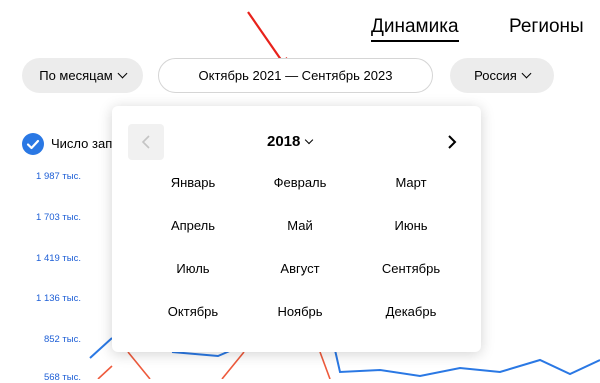 Image resolution: width=600 pixels, height=383 pixels. I want to click on year-label: 2018, so click(284, 141).